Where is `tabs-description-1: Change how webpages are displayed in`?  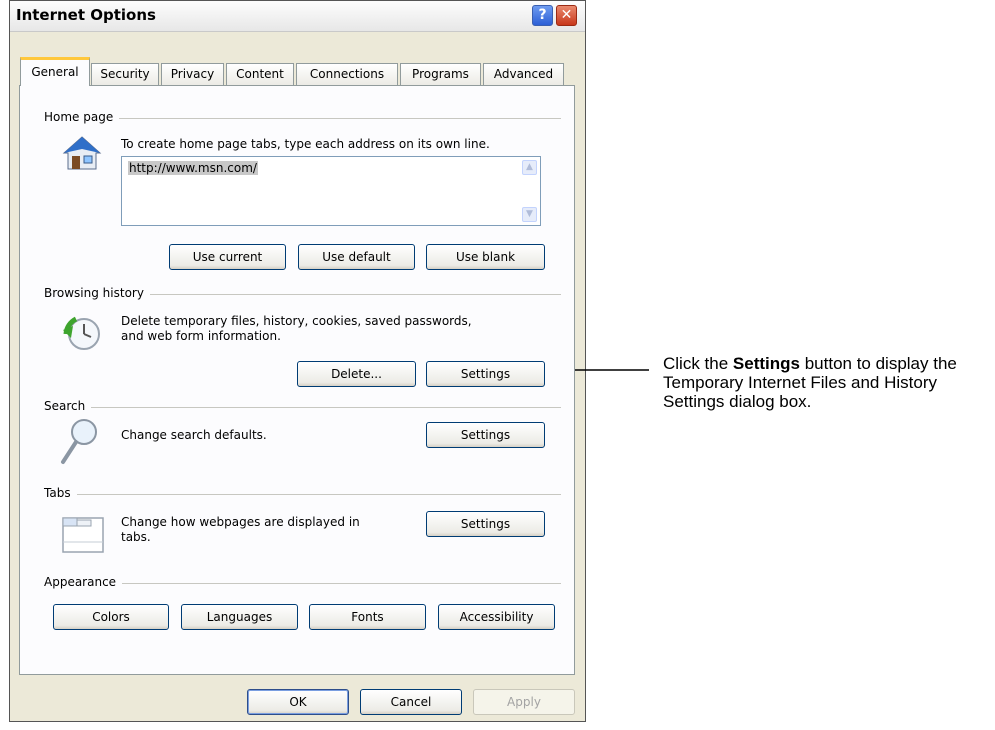 tabs-description-1: Change how webpages are displayed in is located at coordinates (240, 522).